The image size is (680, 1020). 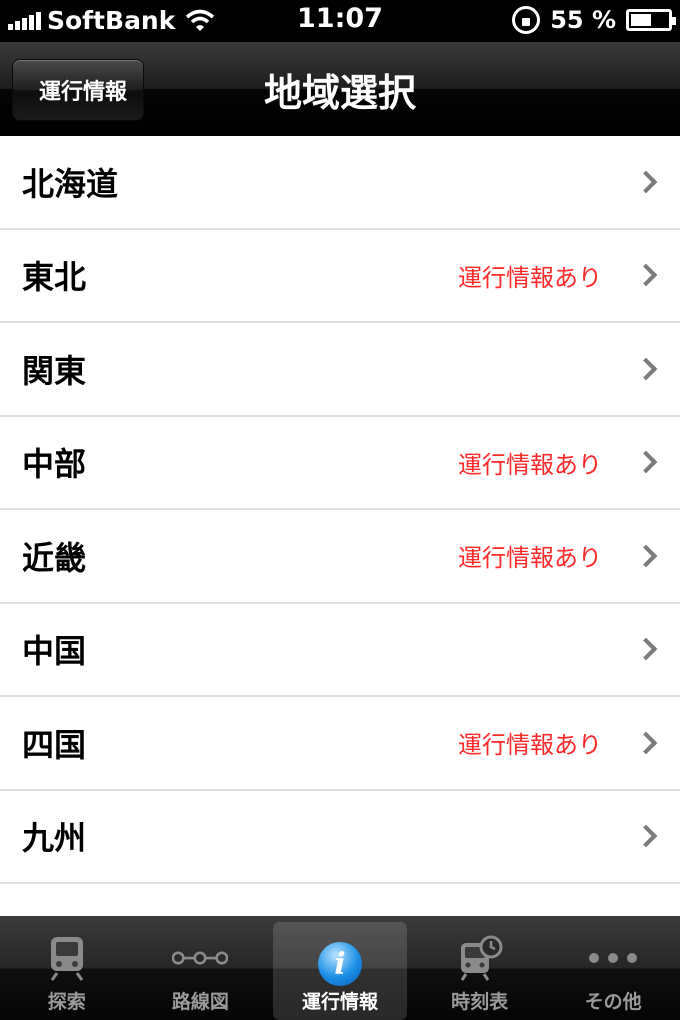 I want to click on more-icon, so click(x=613, y=958).